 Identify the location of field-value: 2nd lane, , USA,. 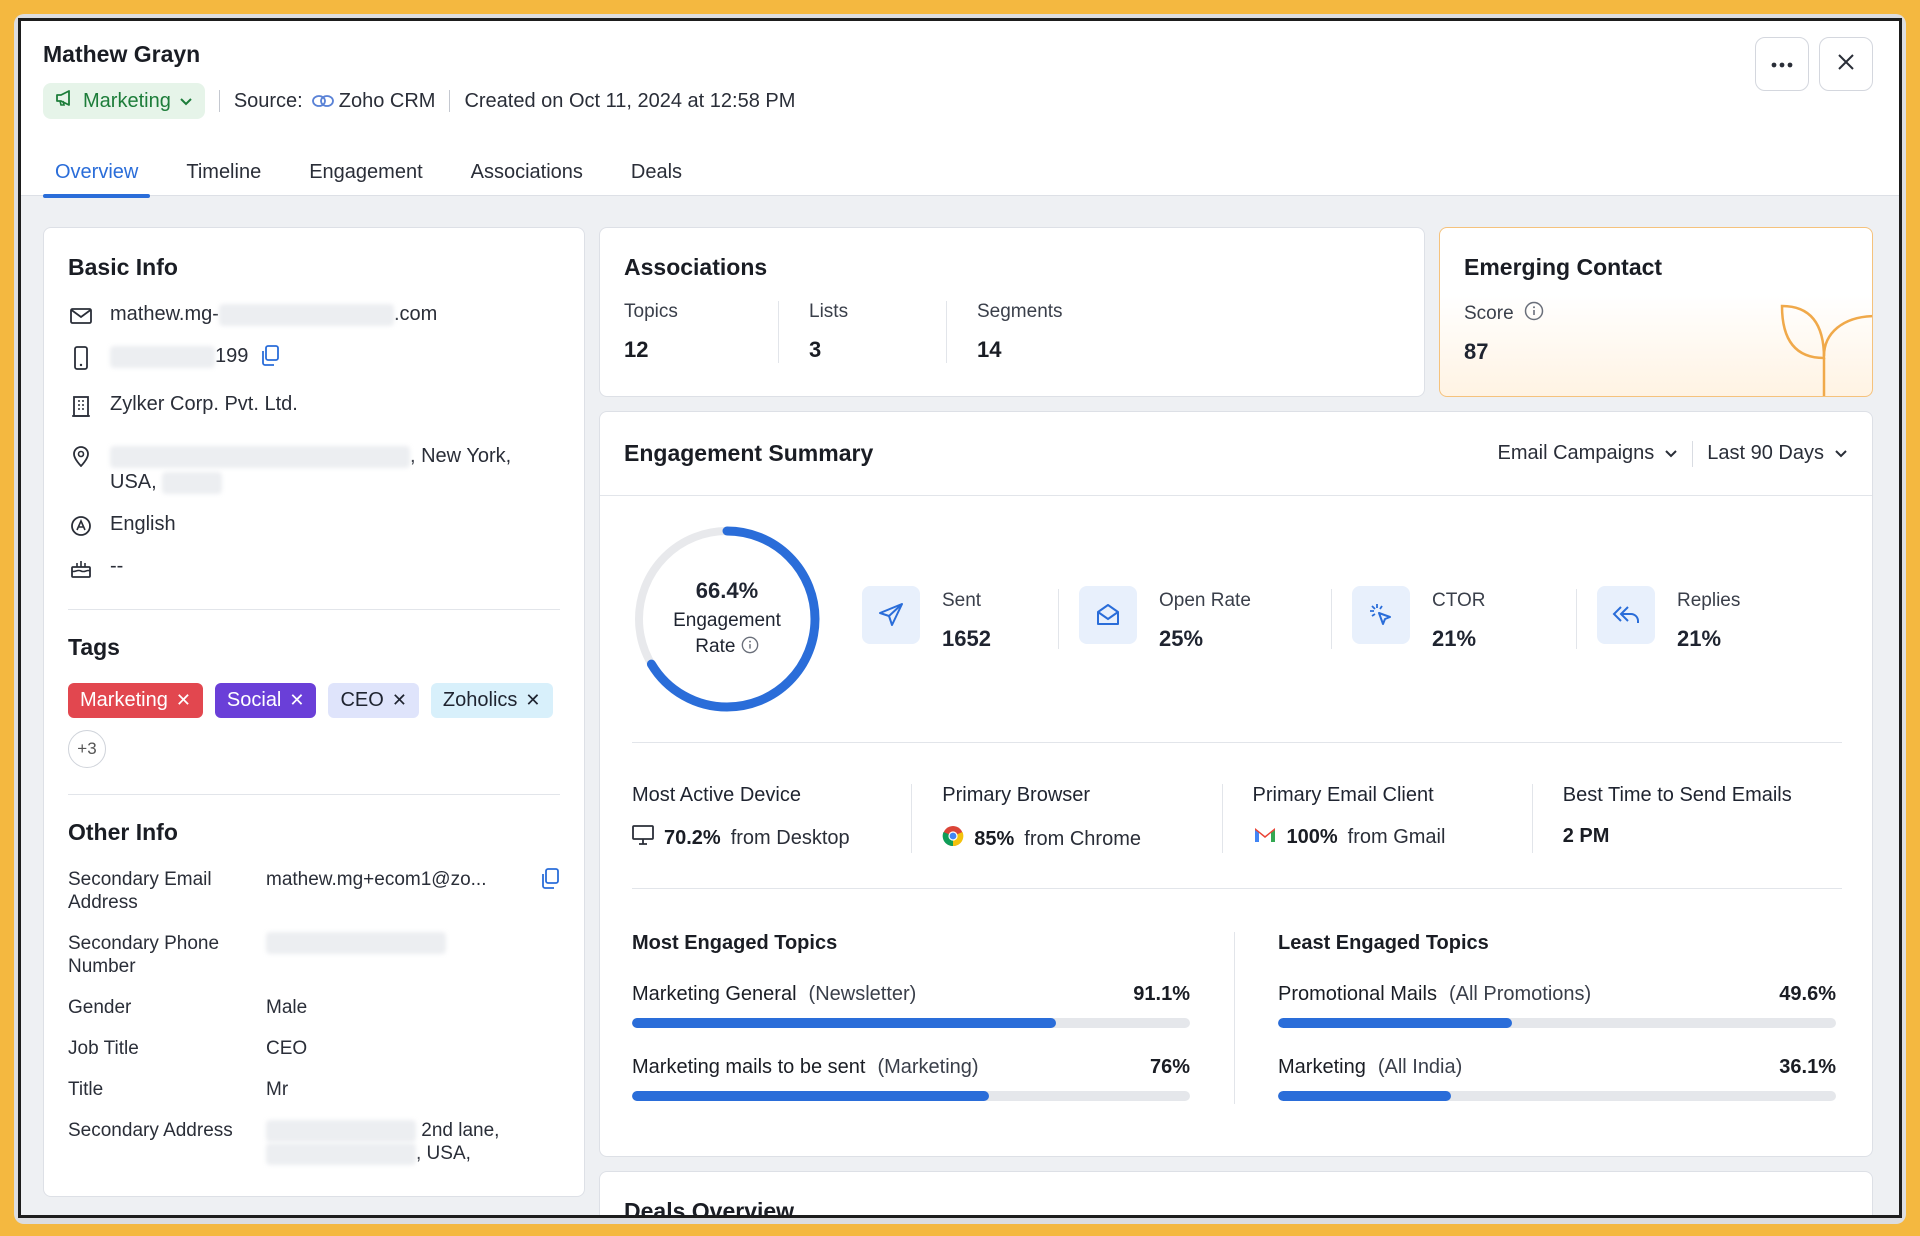
(413, 1142).